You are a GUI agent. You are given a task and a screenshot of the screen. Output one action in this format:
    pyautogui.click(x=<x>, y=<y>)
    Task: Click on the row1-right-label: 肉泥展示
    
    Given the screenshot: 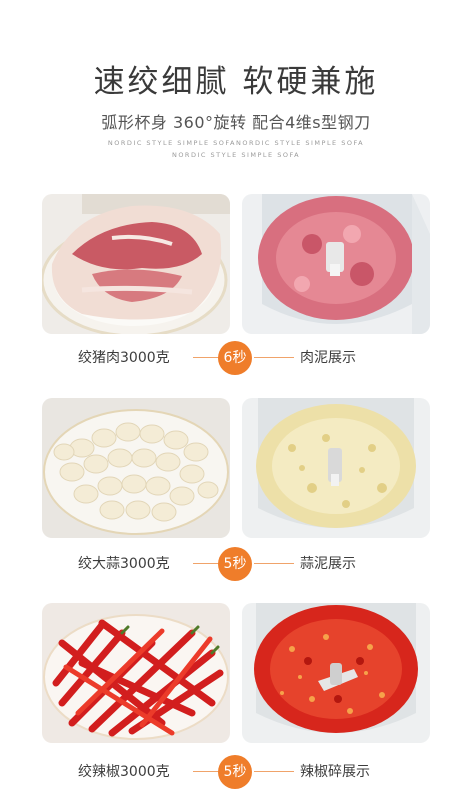 What is the action you would take?
    pyautogui.click(x=328, y=358)
    